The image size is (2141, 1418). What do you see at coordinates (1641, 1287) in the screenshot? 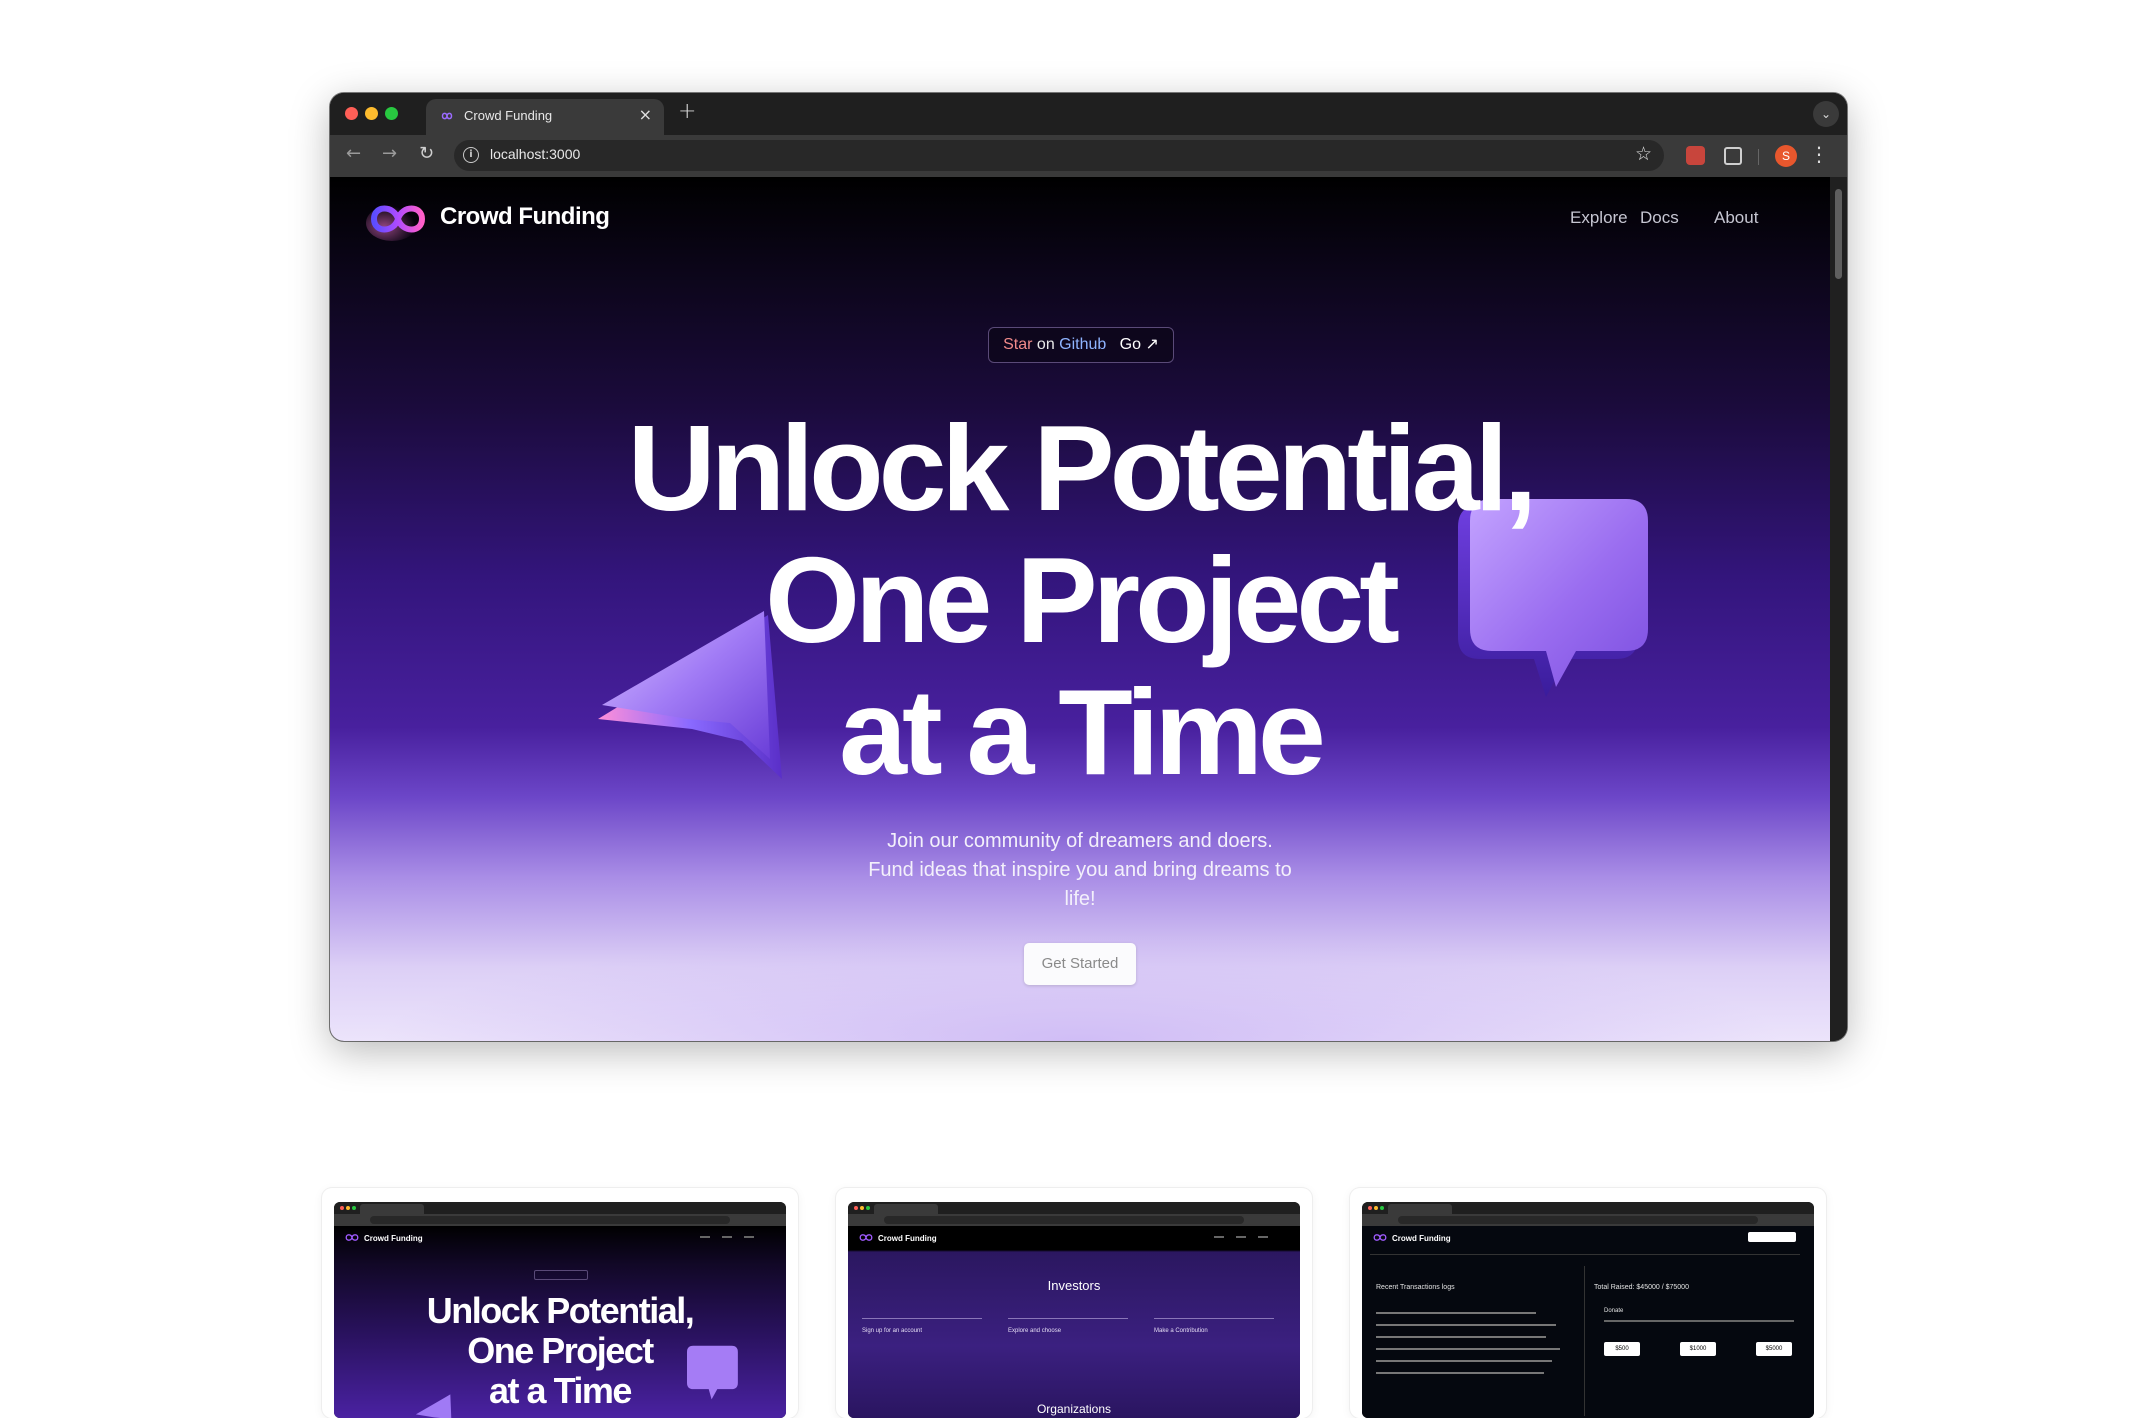
I see `thumbnail-total-raised: Total Raised: $45000 / $75000` at bounding box center [1641, 1287].